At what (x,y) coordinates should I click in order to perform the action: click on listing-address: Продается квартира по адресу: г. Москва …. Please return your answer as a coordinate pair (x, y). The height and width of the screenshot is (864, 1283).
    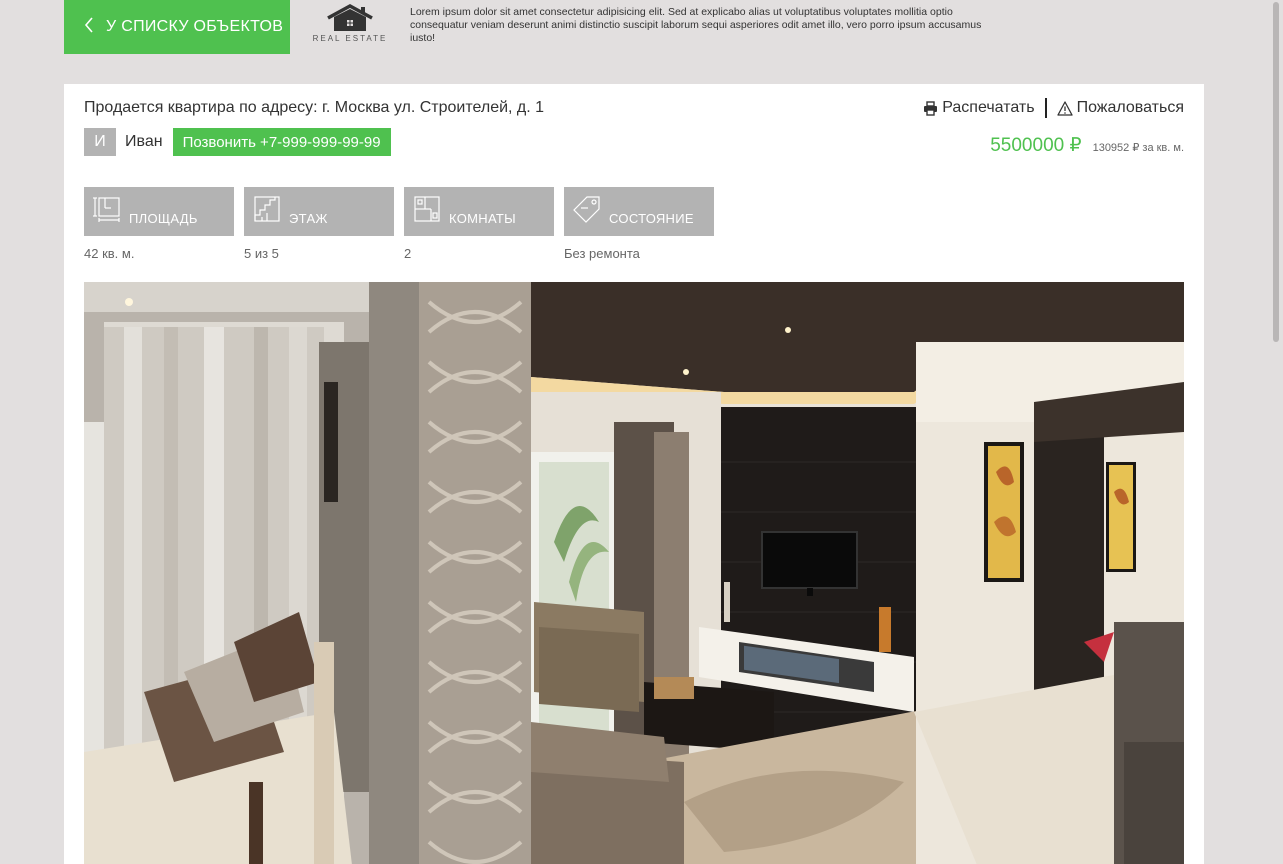
    Looking at the image, I should click on (314, 107).